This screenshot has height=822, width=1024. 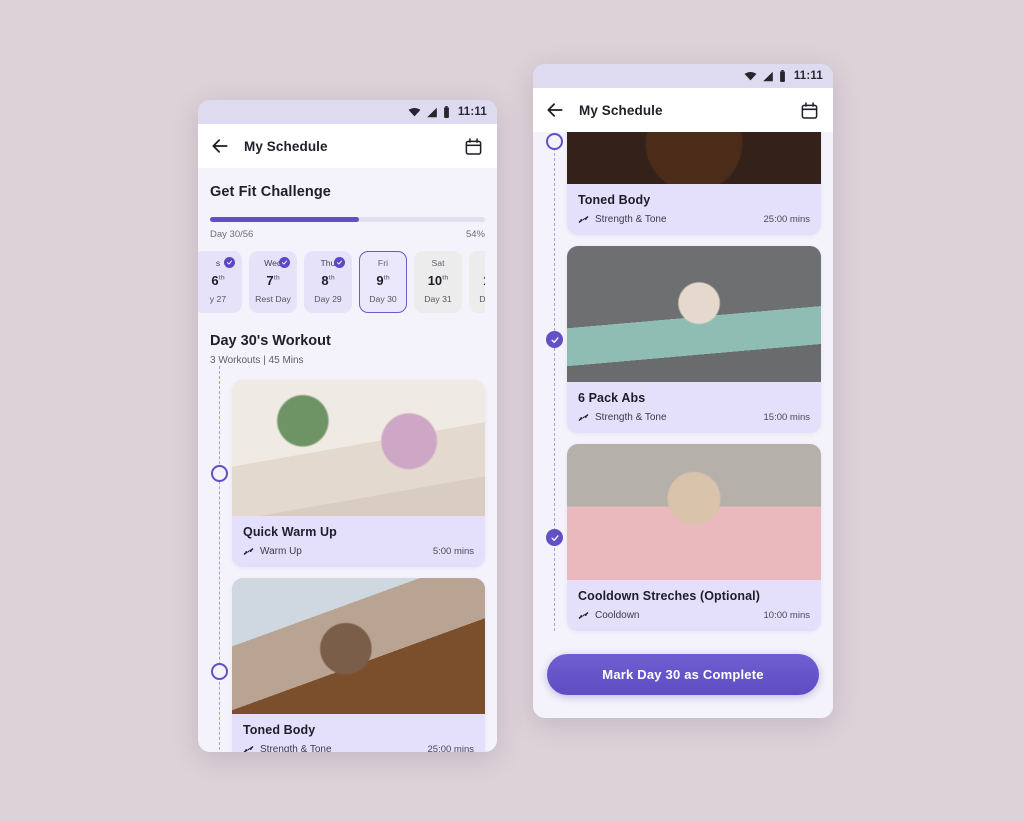 I want to click on day-chip-day-30: Fri 9th Day 30, so click(x=383, y=282).